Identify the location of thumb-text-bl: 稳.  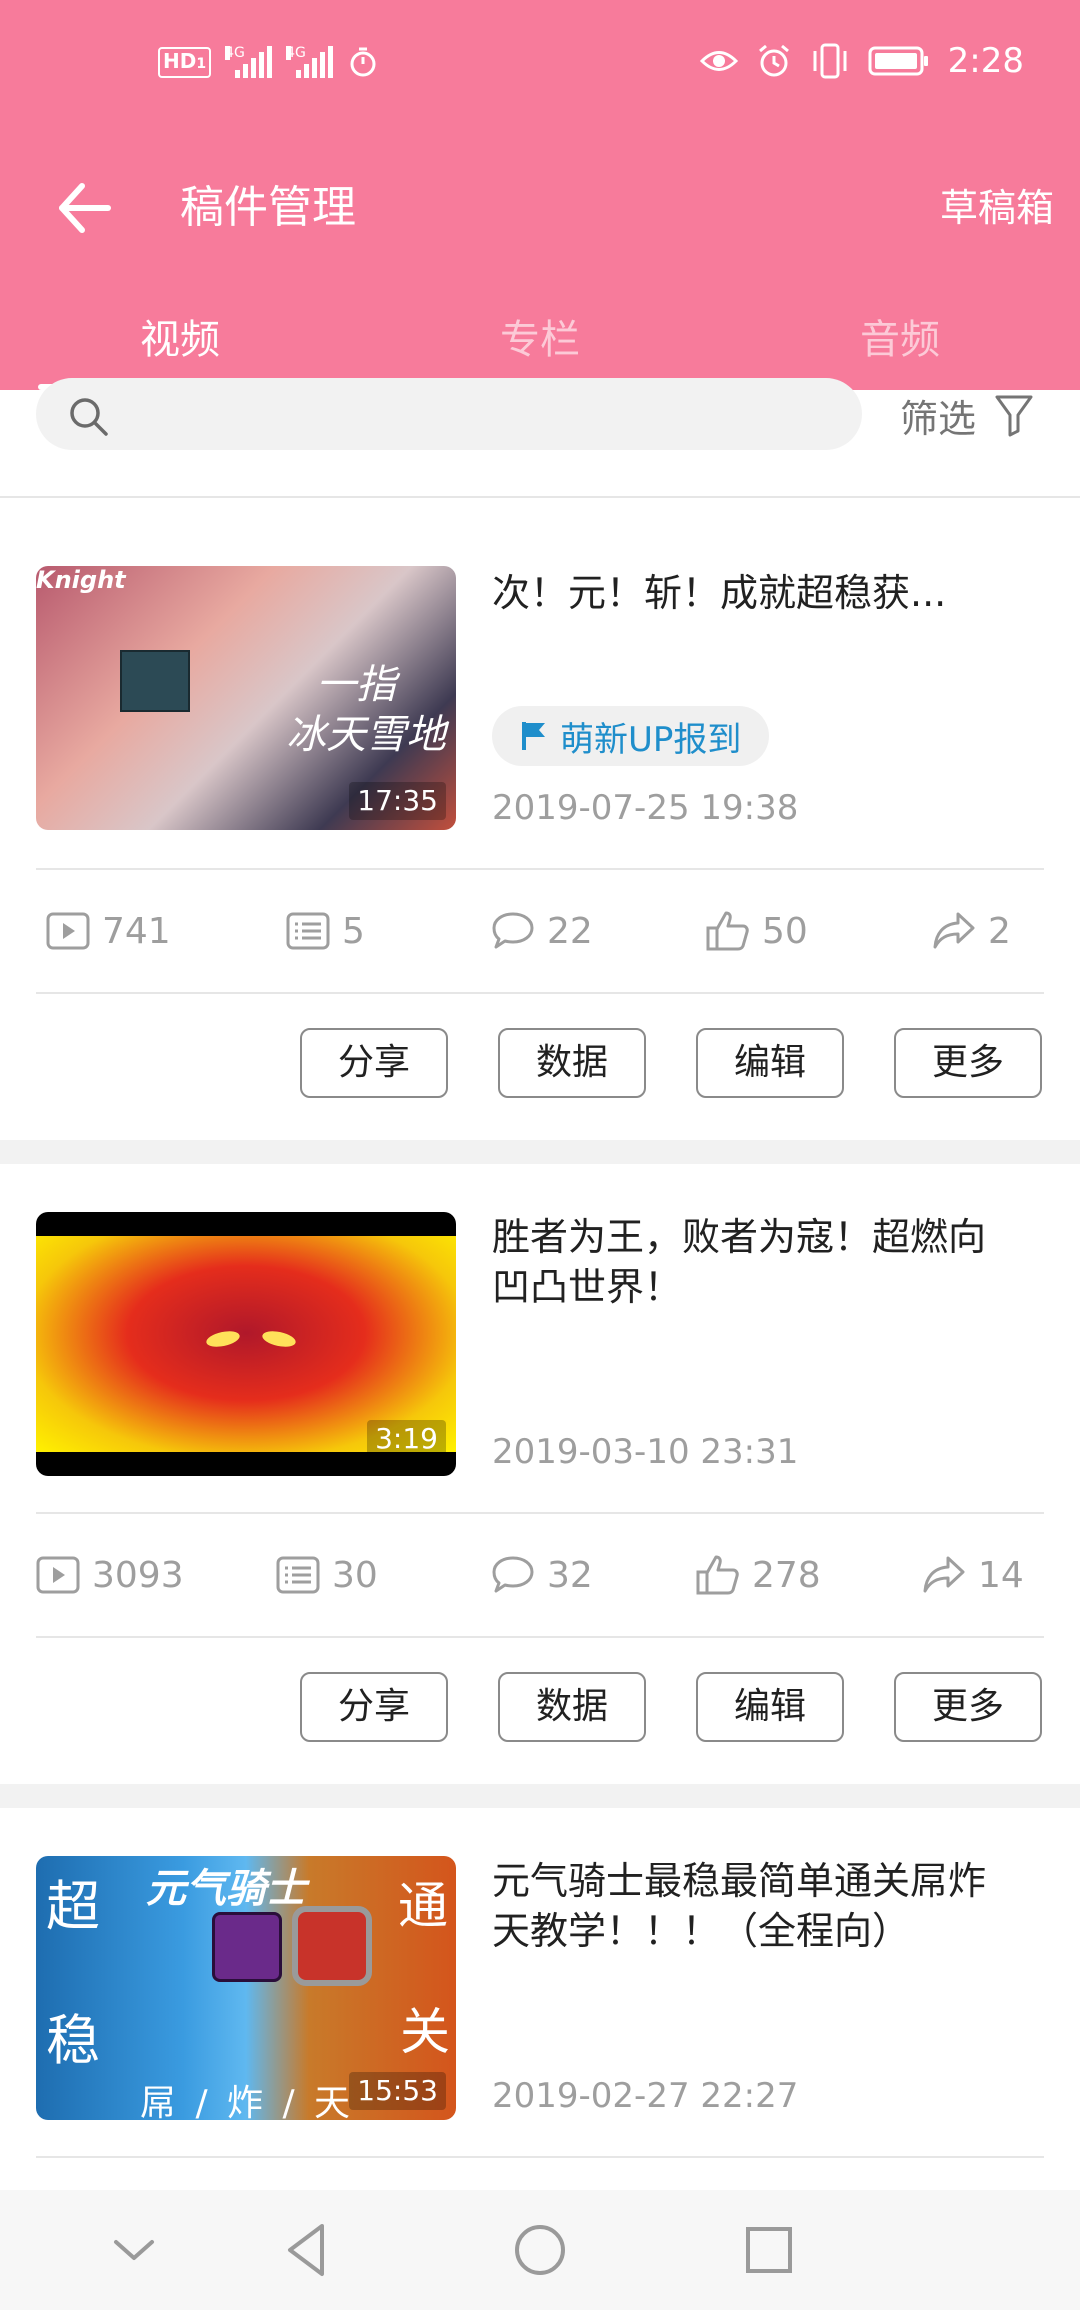
(73, 2040).